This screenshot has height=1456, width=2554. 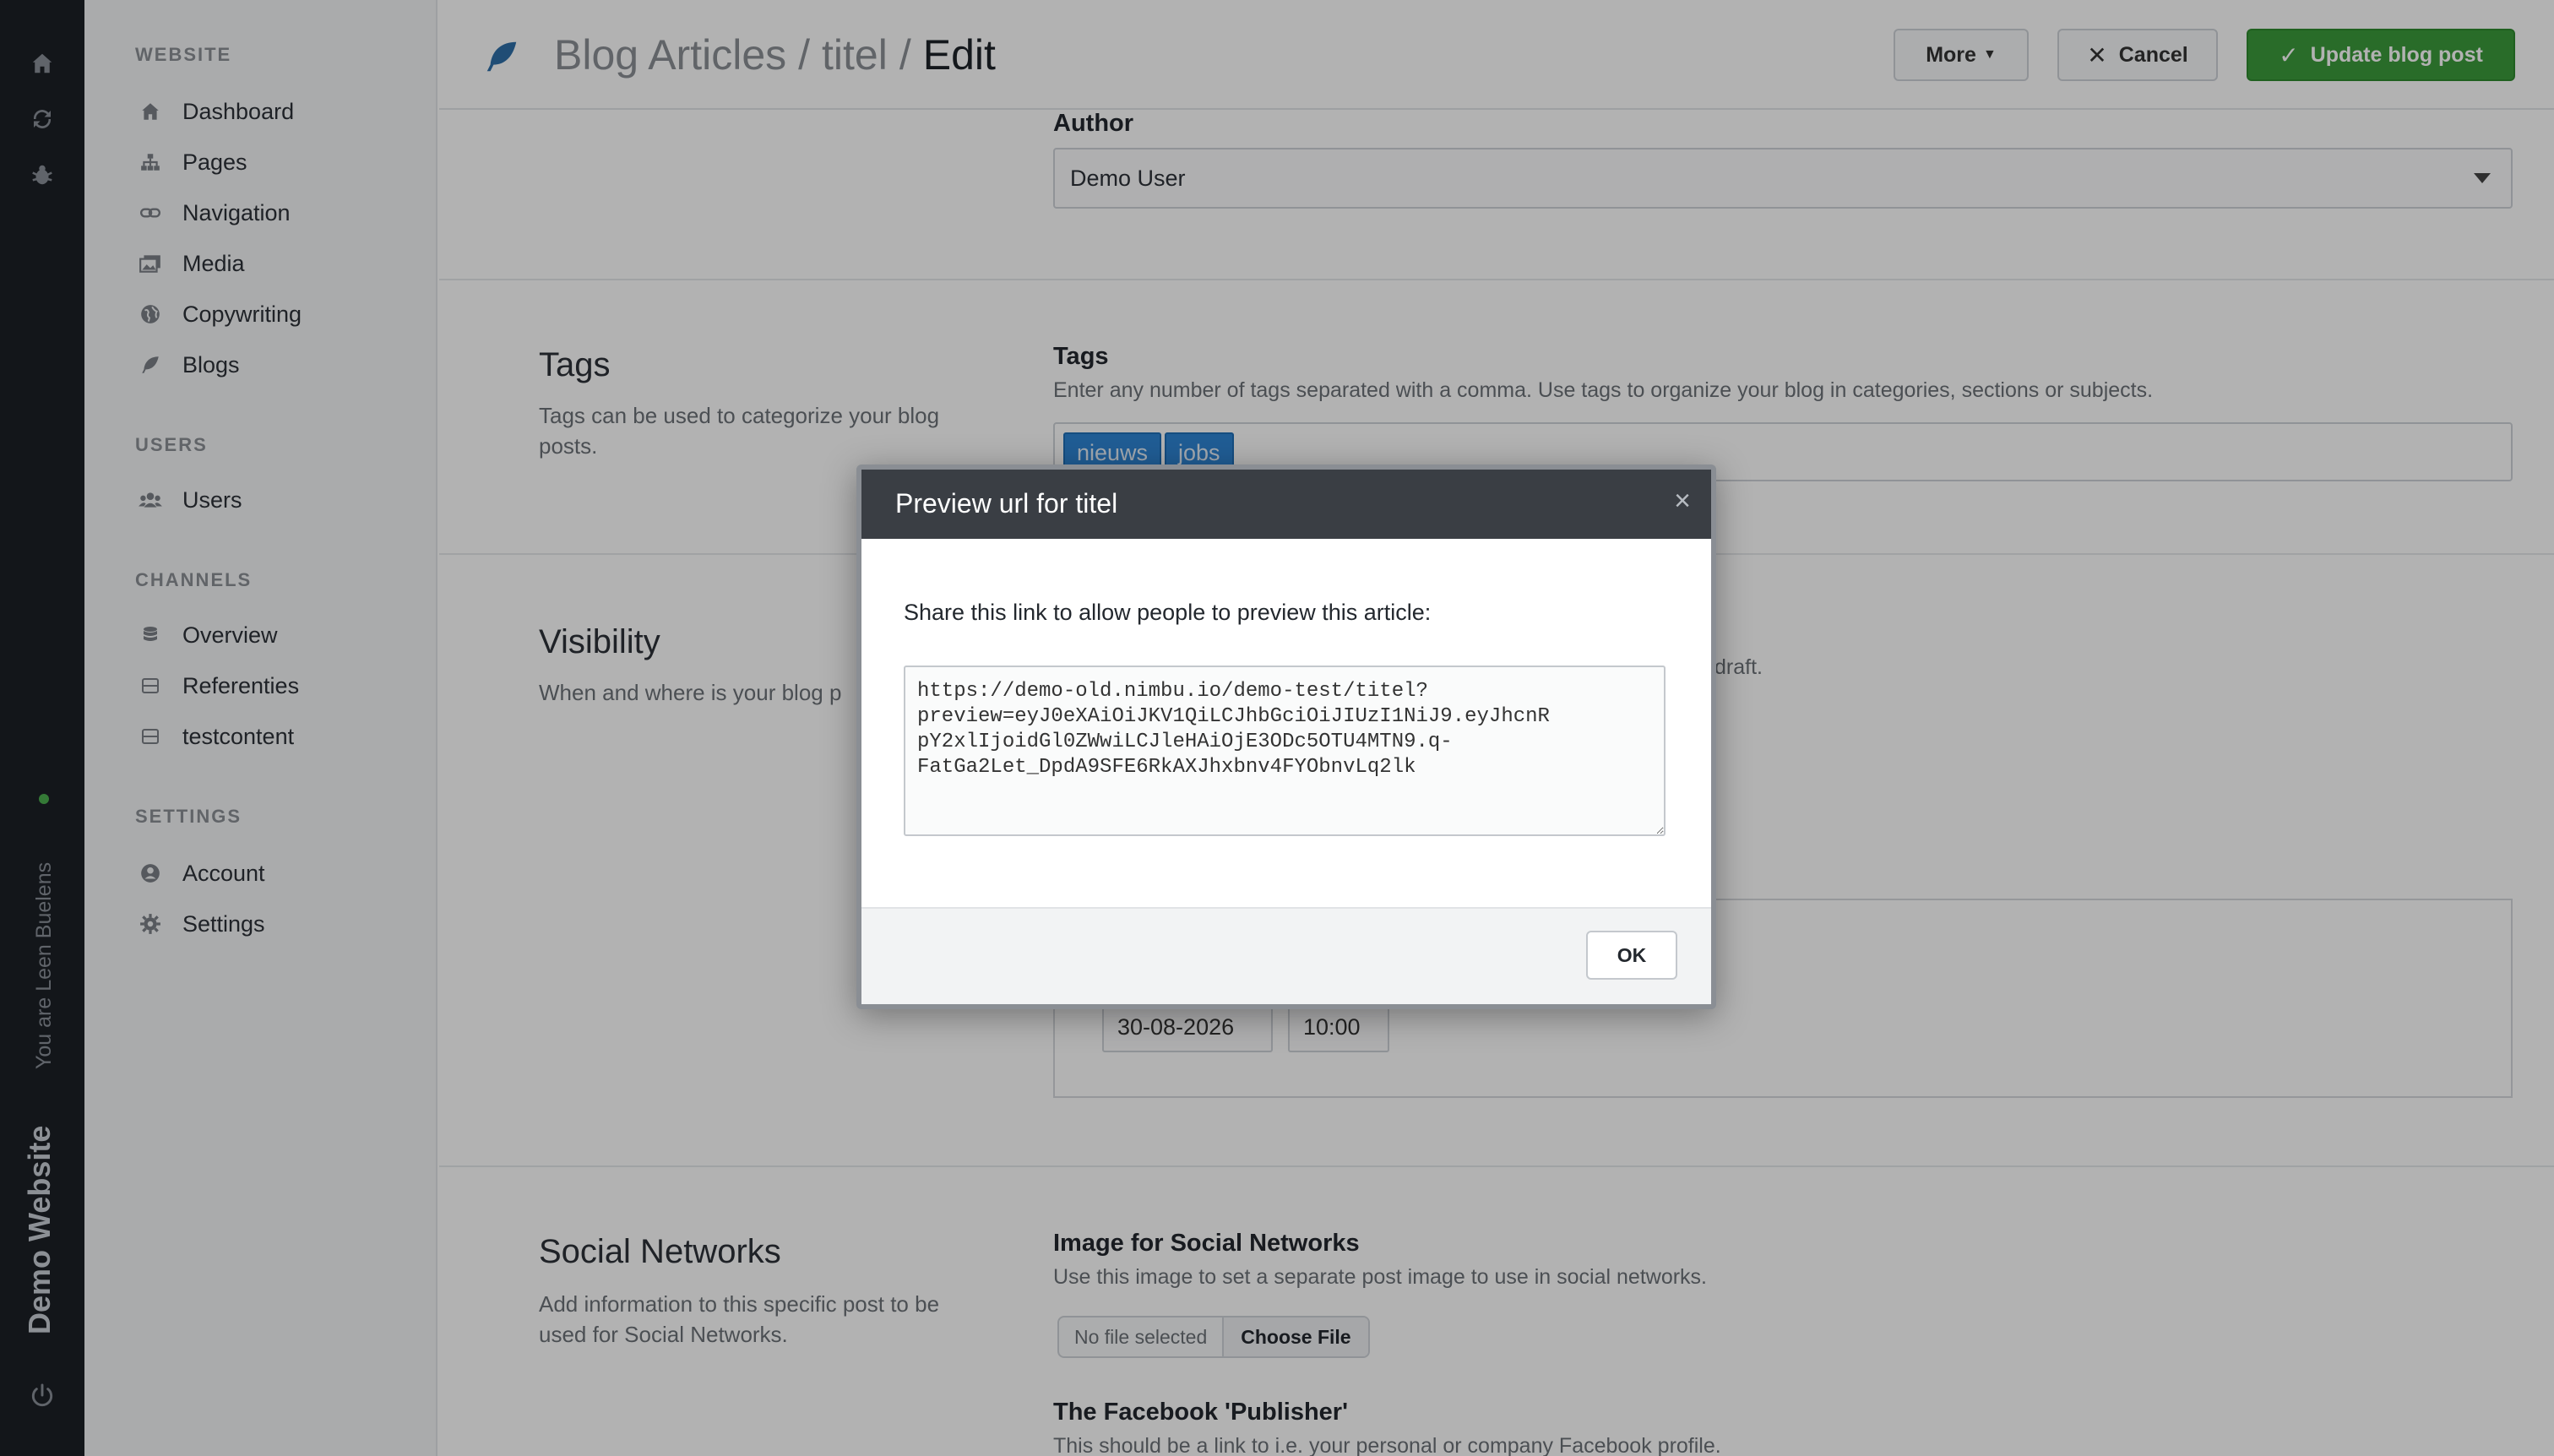 I want to click on ok-button: OK, so click(x=1631, y=955).